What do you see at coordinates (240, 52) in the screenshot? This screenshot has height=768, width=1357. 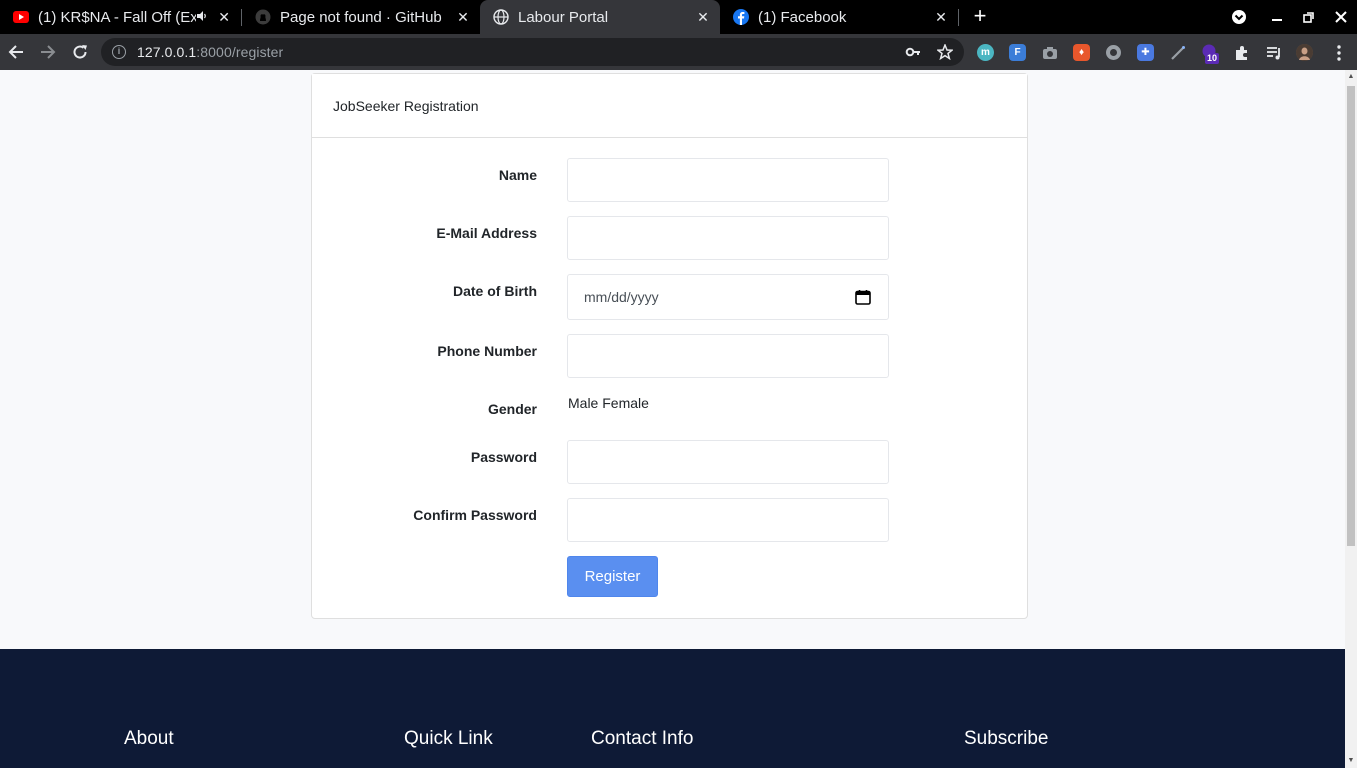 I see `url-path: :8000/register` at bounding box center [240, 52].